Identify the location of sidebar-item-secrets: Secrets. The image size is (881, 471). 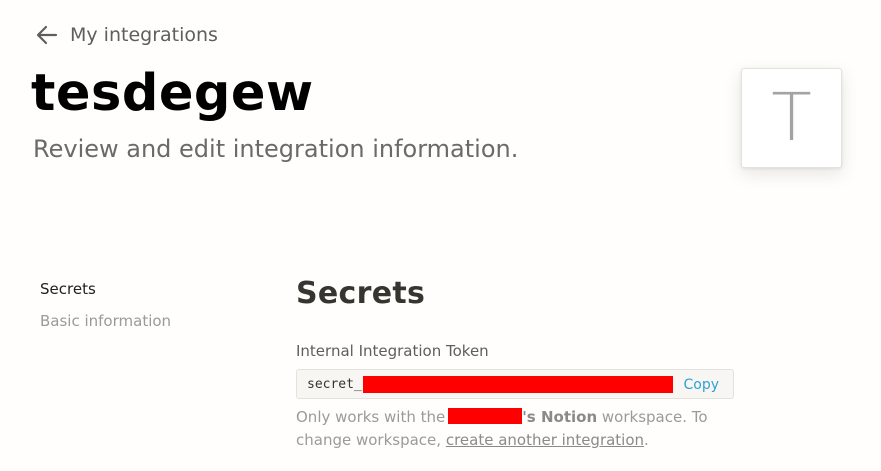
(105, 289).